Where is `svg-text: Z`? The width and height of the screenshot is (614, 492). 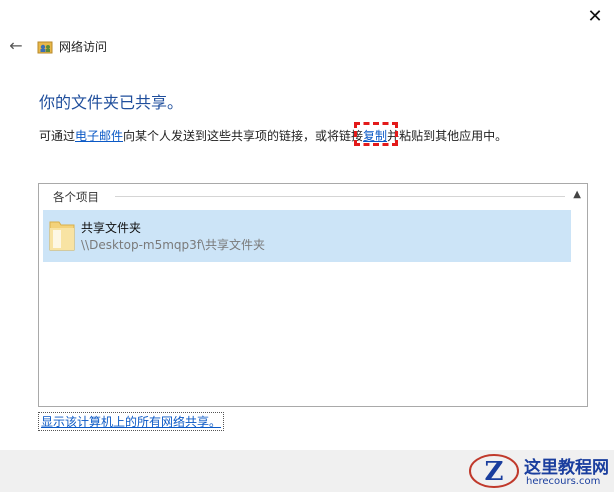 svg-text: Z is located at coordinates (494, 472).